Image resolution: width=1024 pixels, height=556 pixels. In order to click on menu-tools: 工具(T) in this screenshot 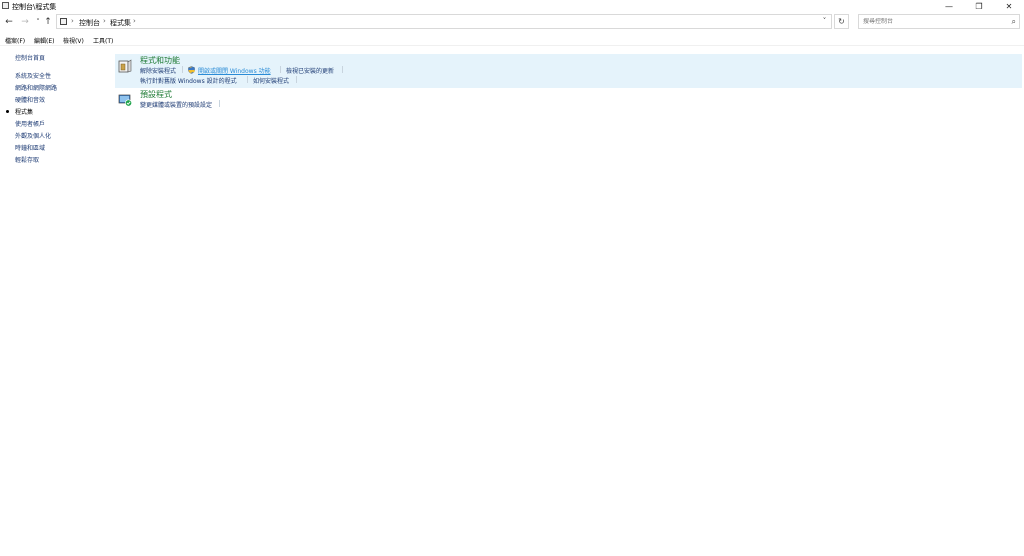, I will do `click(103, 40)`.